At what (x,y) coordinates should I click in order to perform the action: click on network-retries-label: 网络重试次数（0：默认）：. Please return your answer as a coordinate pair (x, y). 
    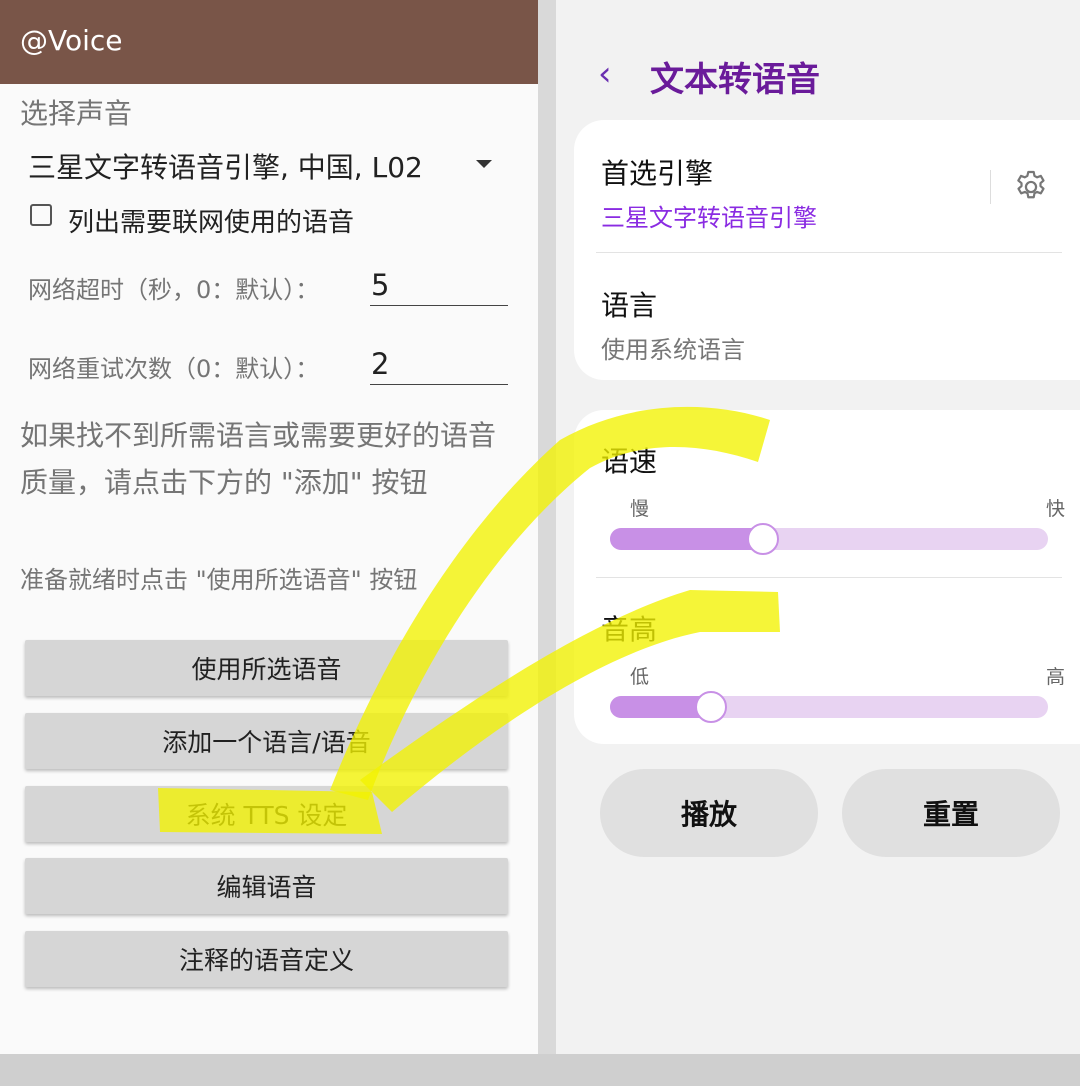
    Looking at the image, I should click on (174, 369).